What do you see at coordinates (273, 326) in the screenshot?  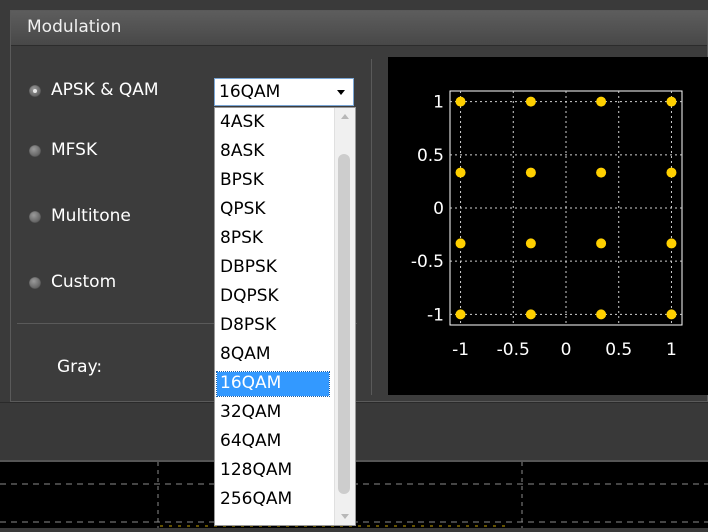 I see `dropdown-option: D8PSK` at bounding box center [273, 326].